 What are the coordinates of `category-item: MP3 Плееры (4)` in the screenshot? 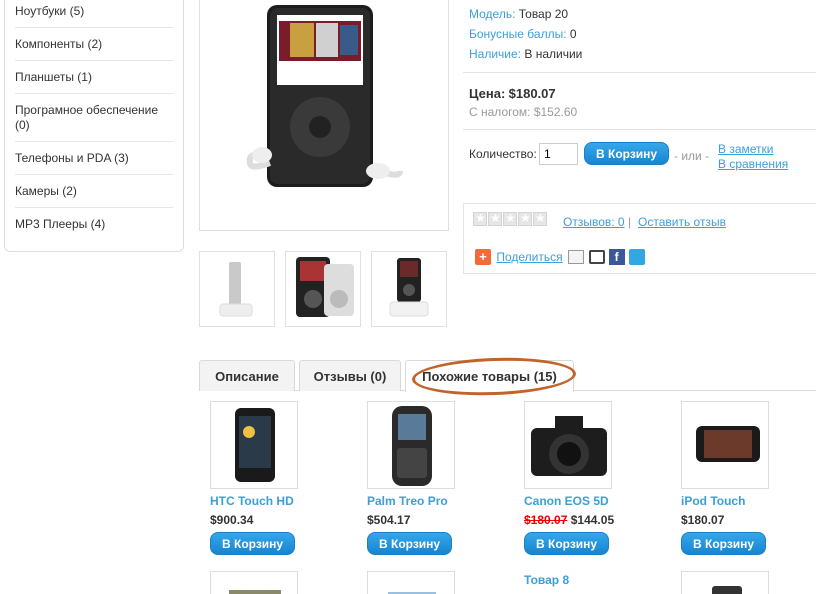 It's located at (94, 224).